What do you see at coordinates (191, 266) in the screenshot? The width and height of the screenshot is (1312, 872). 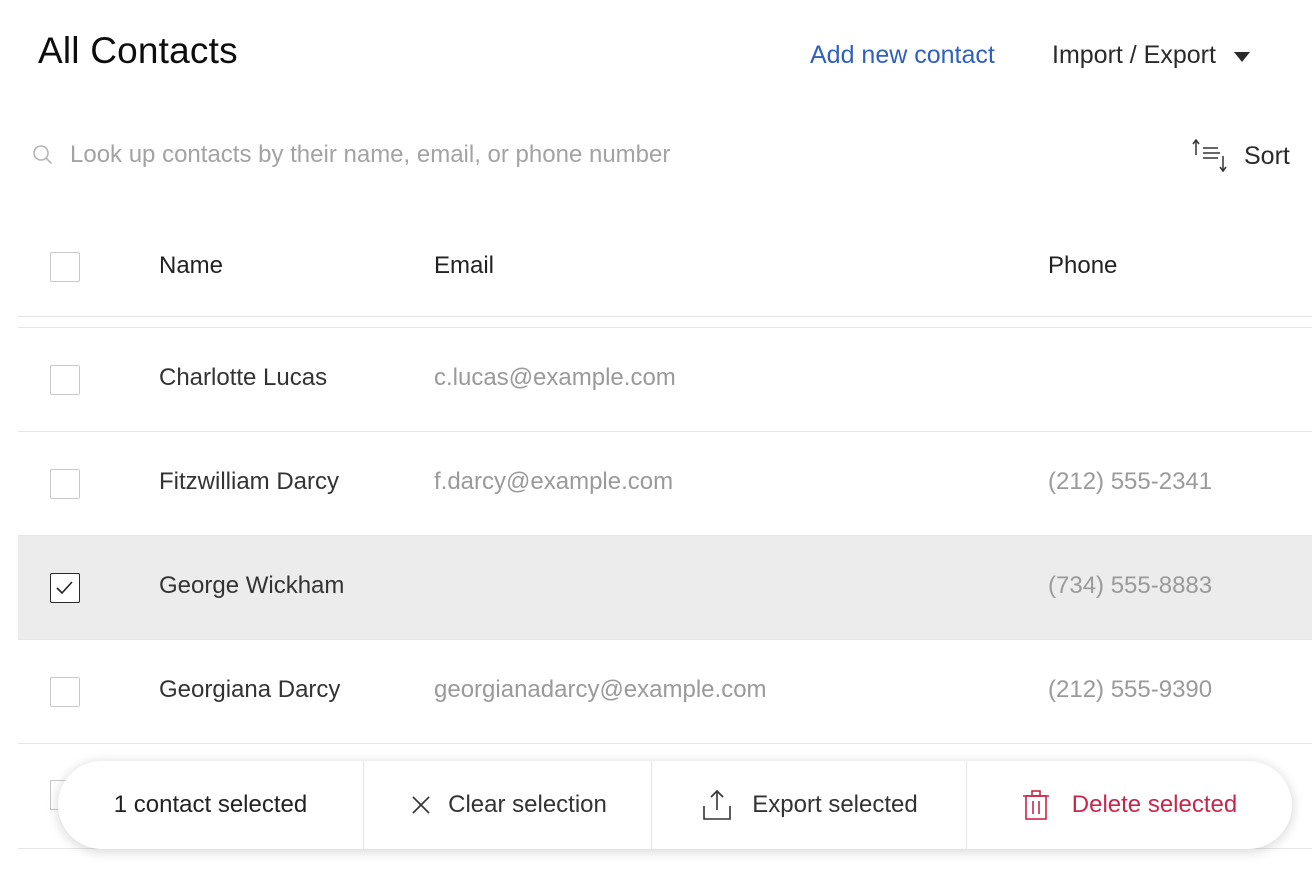 I see `column-header-name: Name` at bounding box center [191, 266].